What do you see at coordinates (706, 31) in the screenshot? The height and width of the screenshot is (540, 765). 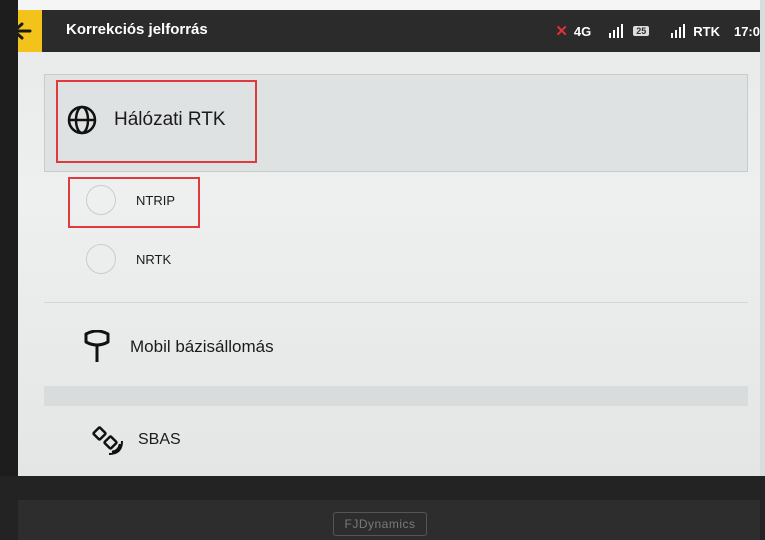 I see `rtk-label: RTK` at bounding box center [706, 31].